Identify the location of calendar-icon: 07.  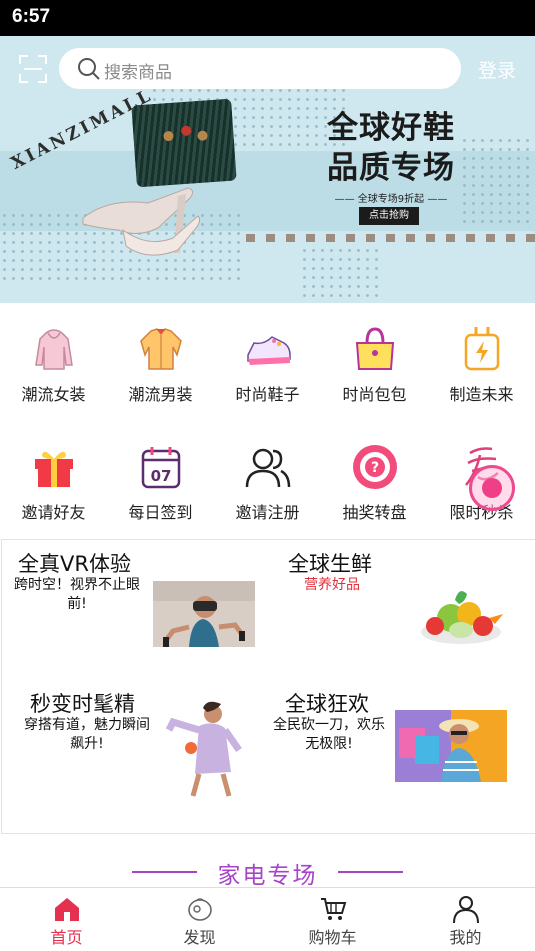
(161, 468).